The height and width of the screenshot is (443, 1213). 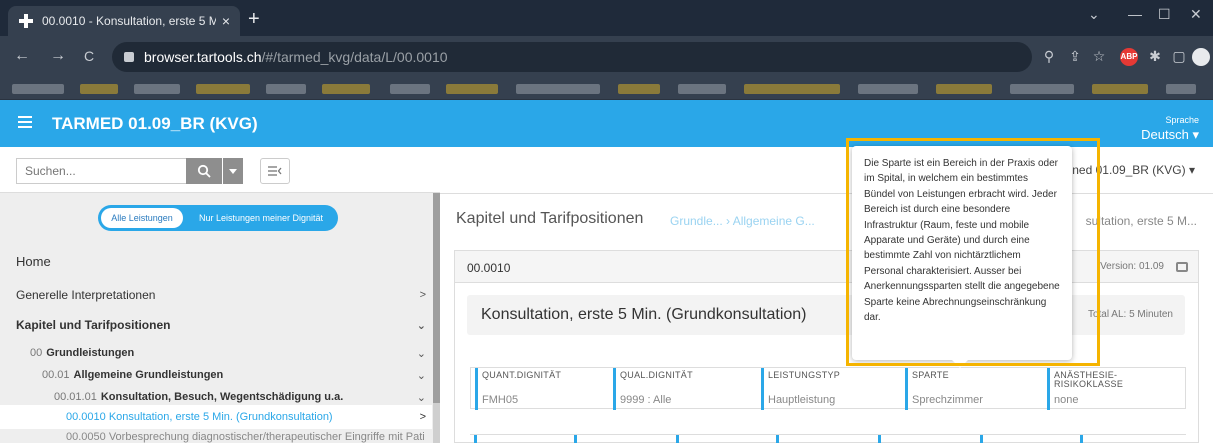 I want to click on new-tab-icon: +, so click(x=254, y=19).